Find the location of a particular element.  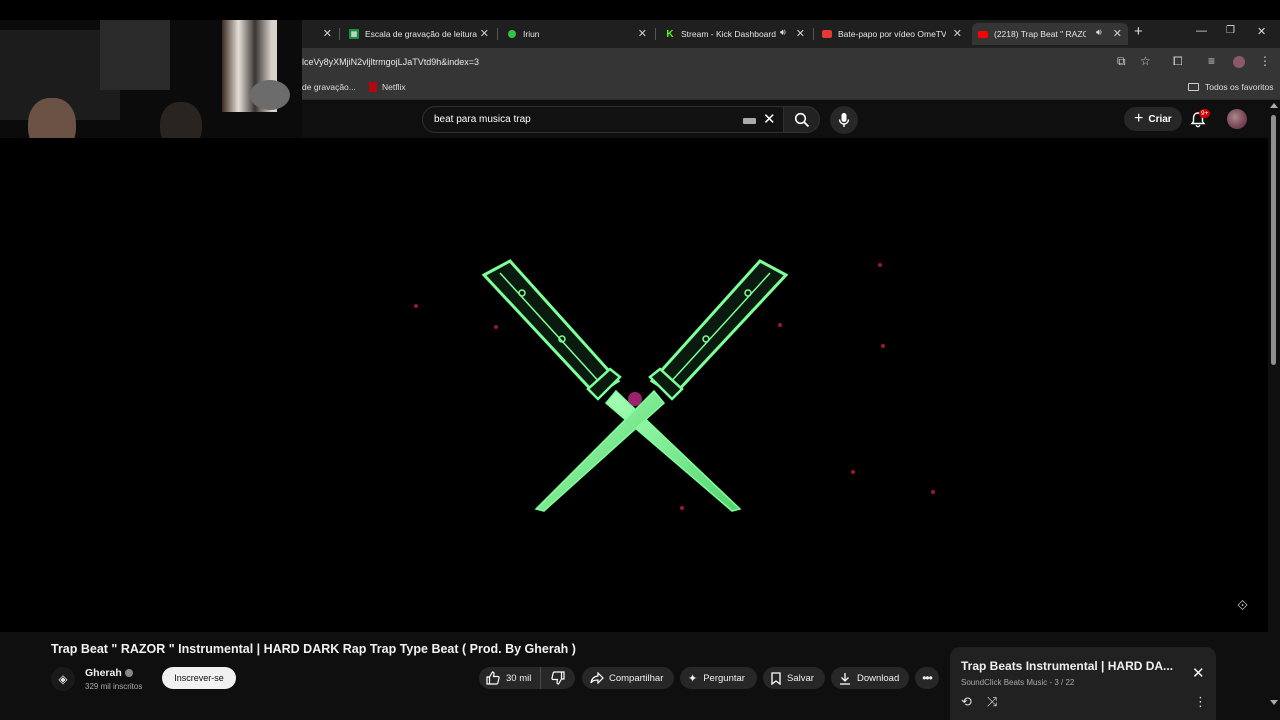

search-icon is located at coordinates (801, 119).